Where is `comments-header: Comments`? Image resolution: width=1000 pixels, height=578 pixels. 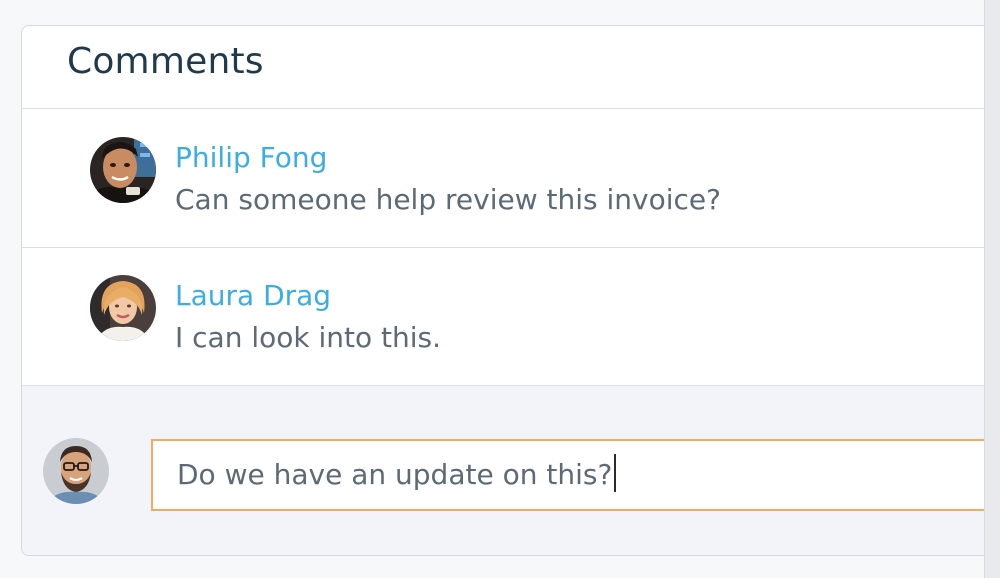
comments-header: Comments is located at coordinates (503, 67).